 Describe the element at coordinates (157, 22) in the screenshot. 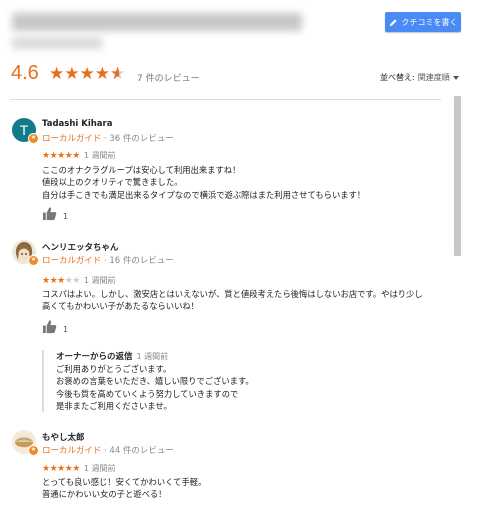

I see `blurred-place-title` at that location.